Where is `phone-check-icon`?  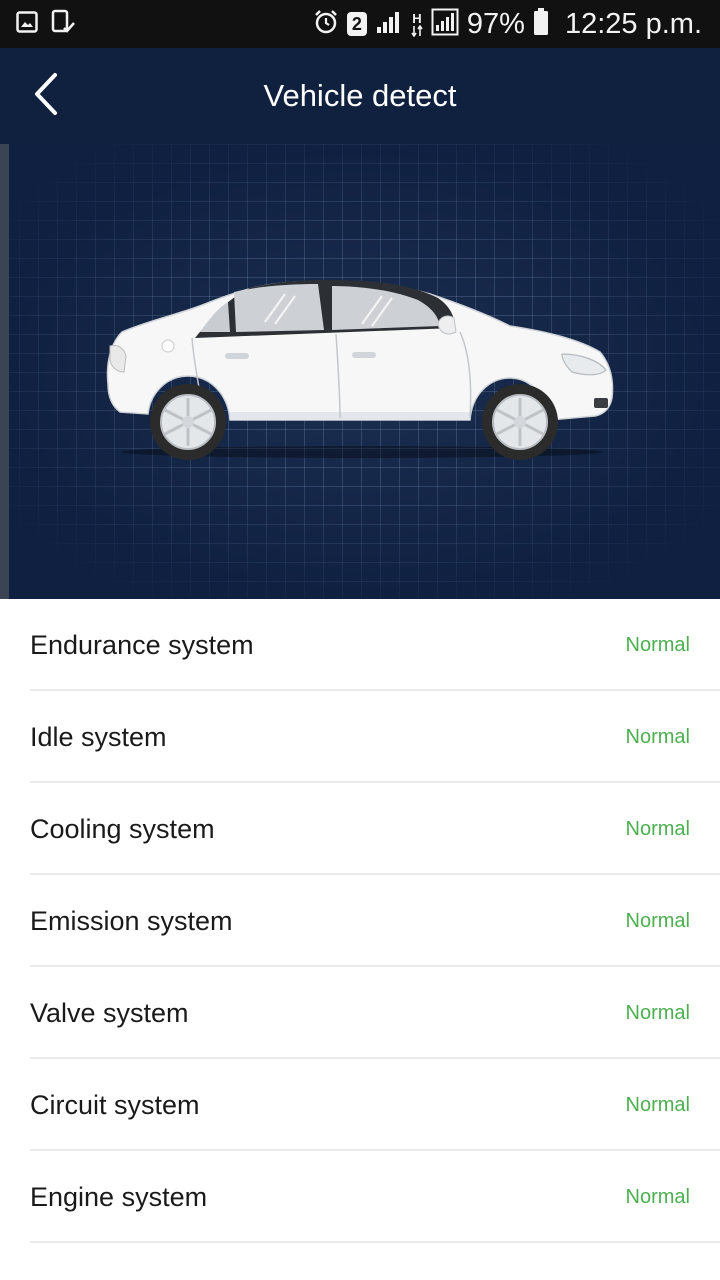 phone-check-icon is located at coordinates (63, 24).